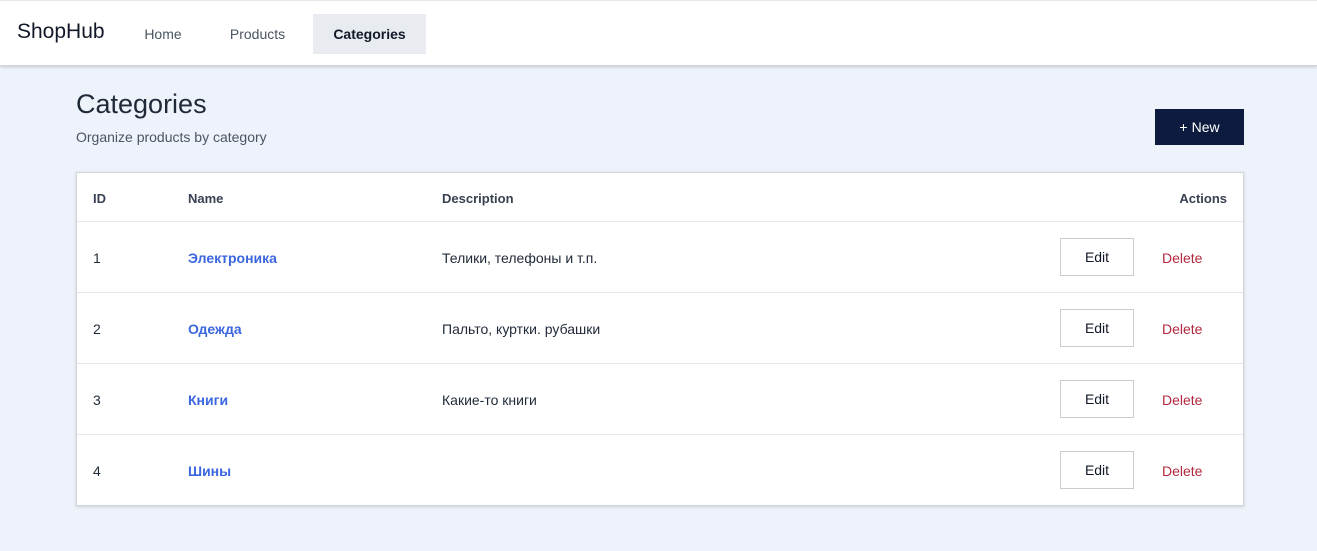 Image resolution: width=1317 pixels, height=551 pixels. Describe the element at coordinates (660, 399) in the screenshot. I see `table-row: 3 Книги Какие-то книги Edit Delete` at that location.